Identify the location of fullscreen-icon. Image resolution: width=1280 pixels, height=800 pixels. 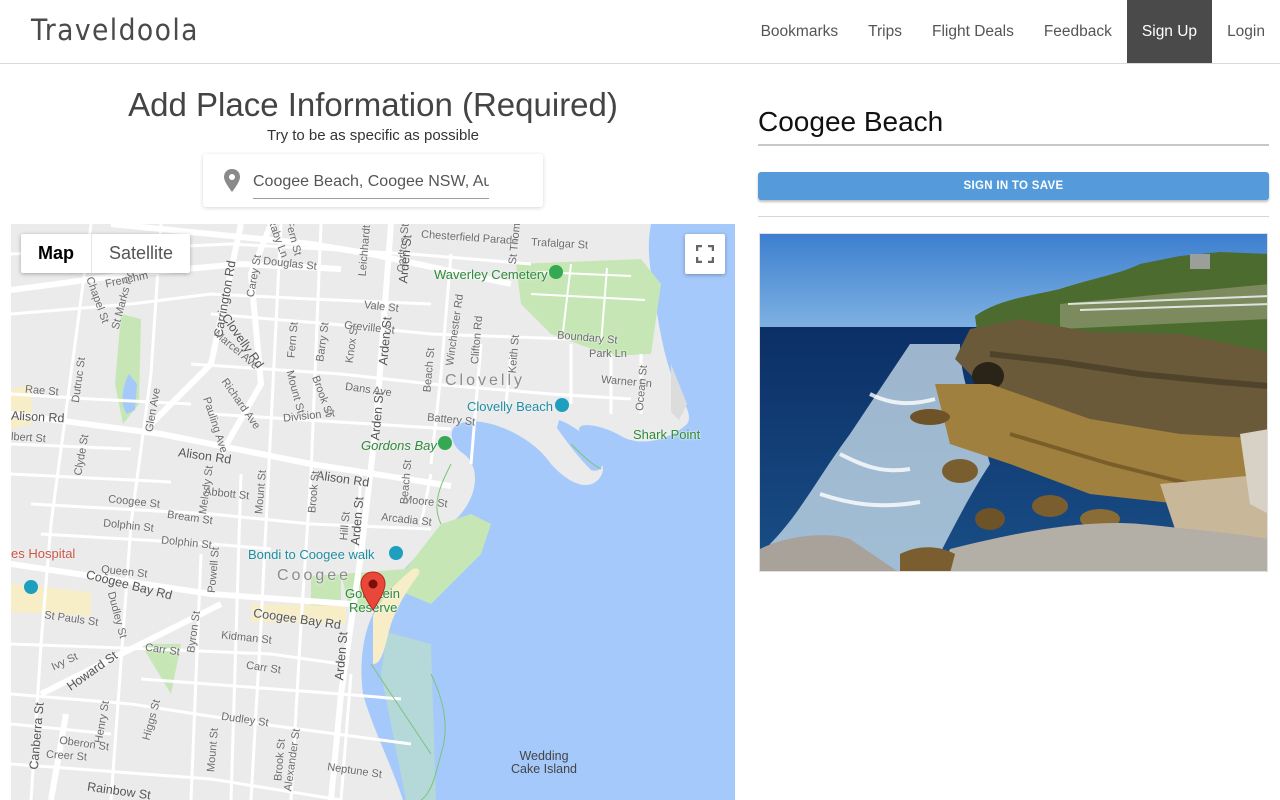
(705, 254).